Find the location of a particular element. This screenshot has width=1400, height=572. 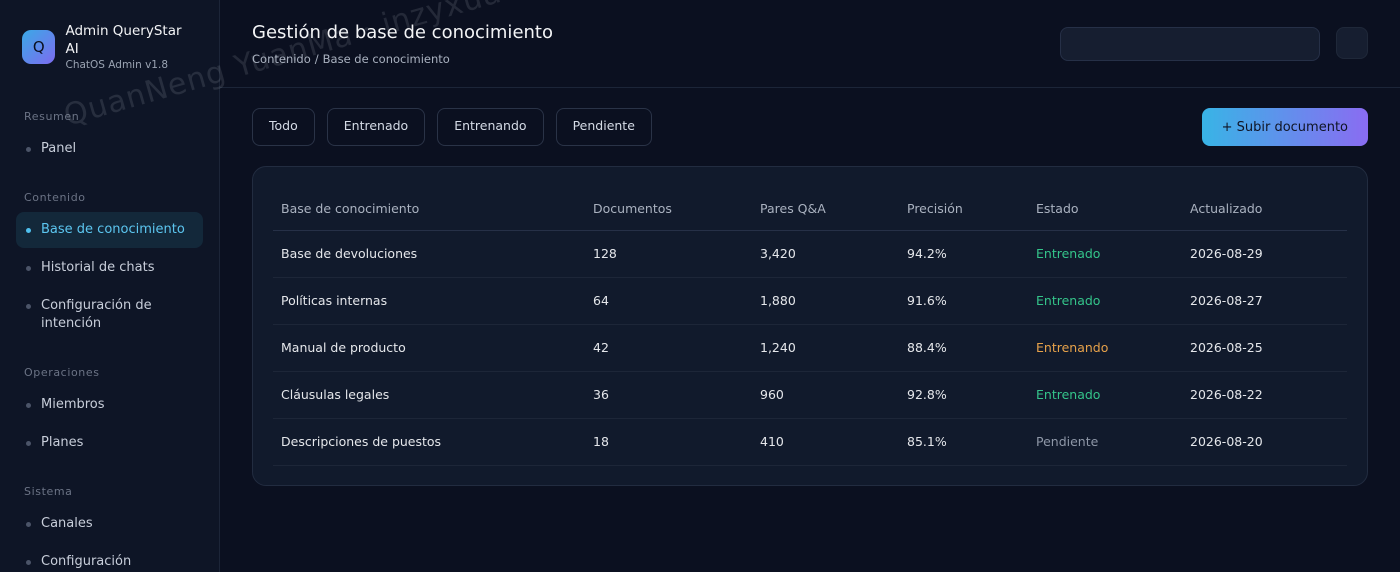

cell-updated: 2026-08-22 is located at coordinates (1264, 395).